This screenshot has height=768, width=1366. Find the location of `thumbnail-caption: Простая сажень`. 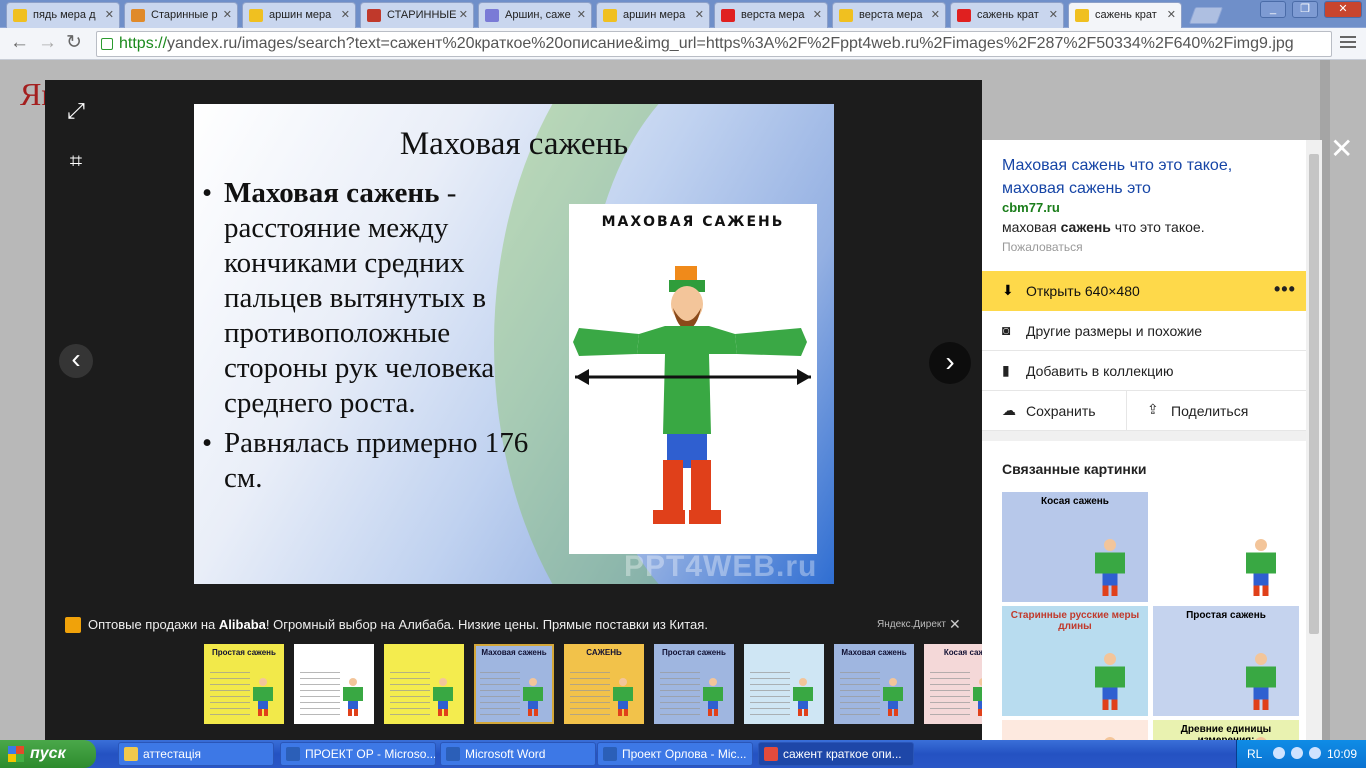

thumbnail-caption: Простая сажень is located at coordinates (694, 652).